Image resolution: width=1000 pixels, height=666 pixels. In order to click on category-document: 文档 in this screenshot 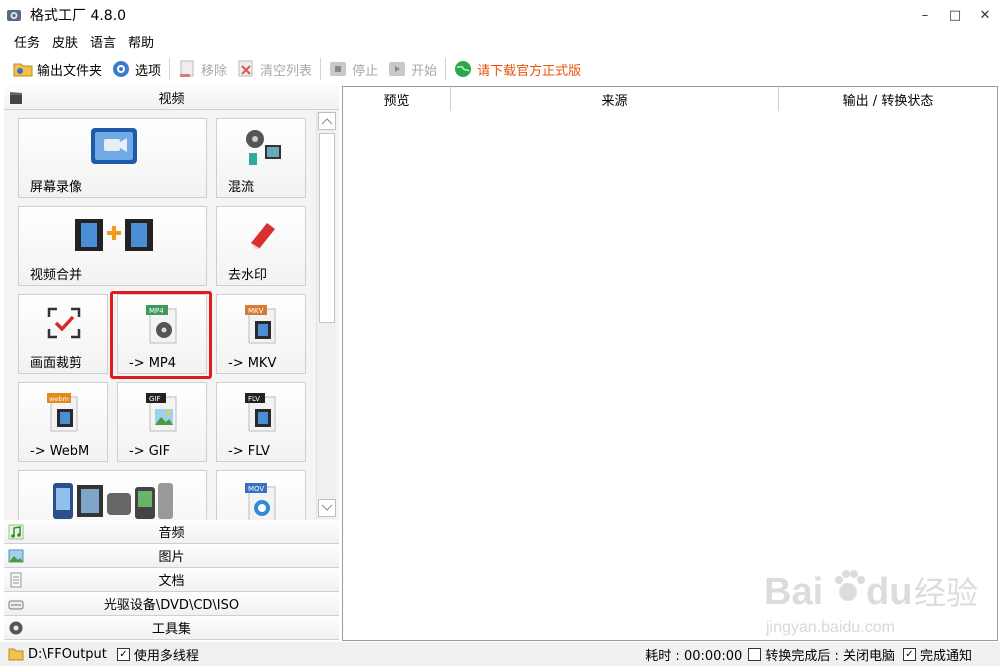, I will do `click(171, 580)`.